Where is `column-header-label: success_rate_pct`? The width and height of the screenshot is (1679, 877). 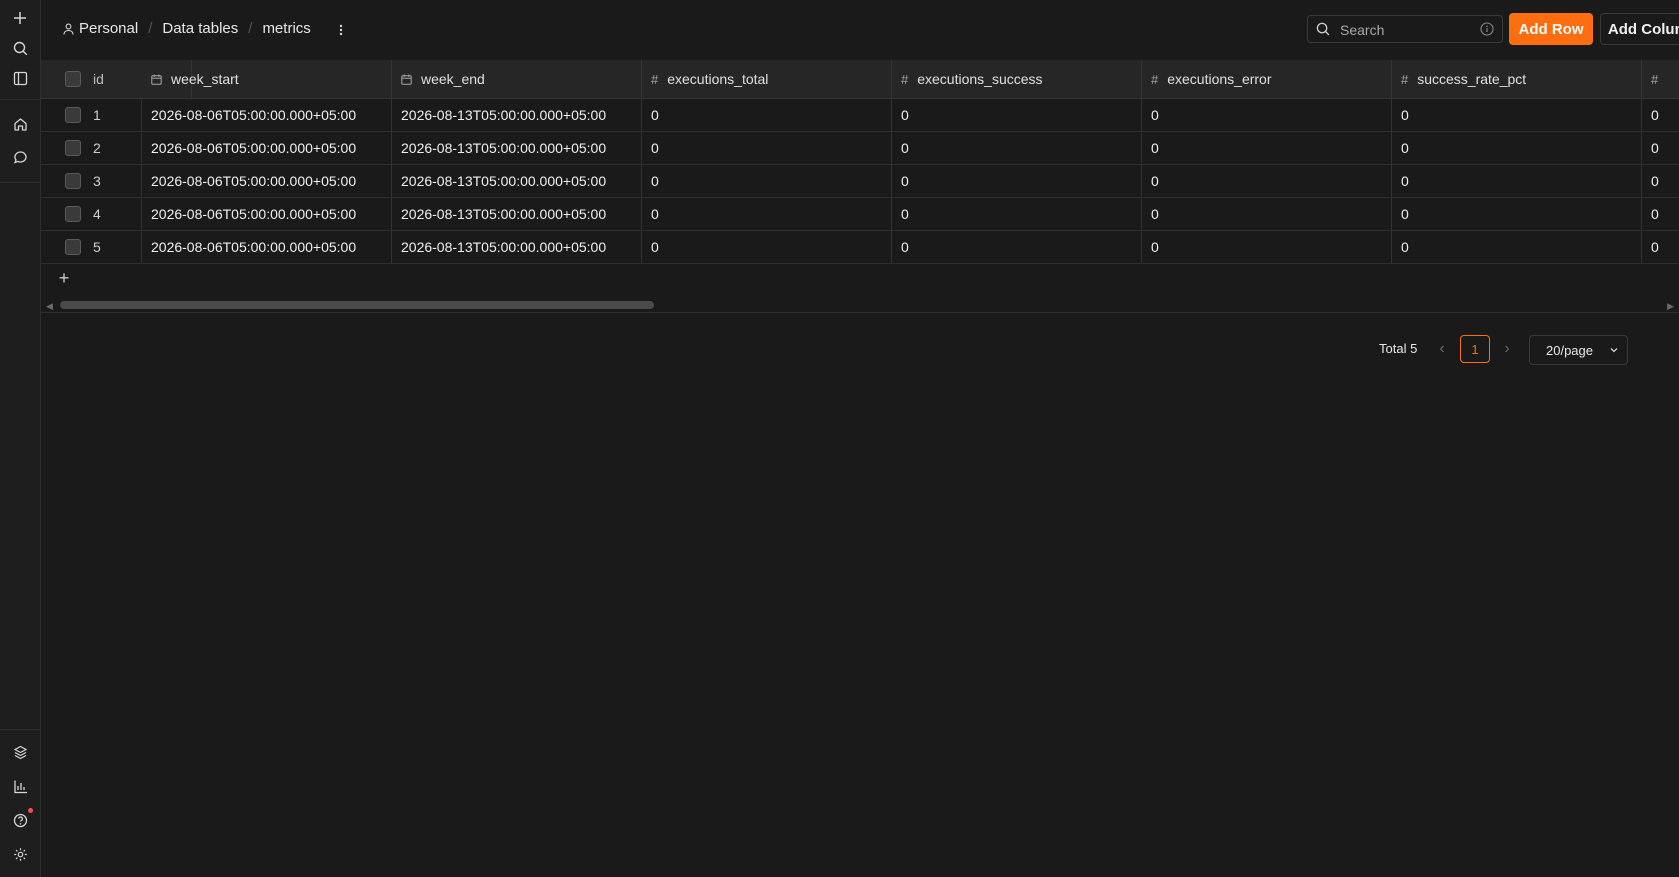 column-header-label: success_rate_pct is located at coordinates (1472, 79).